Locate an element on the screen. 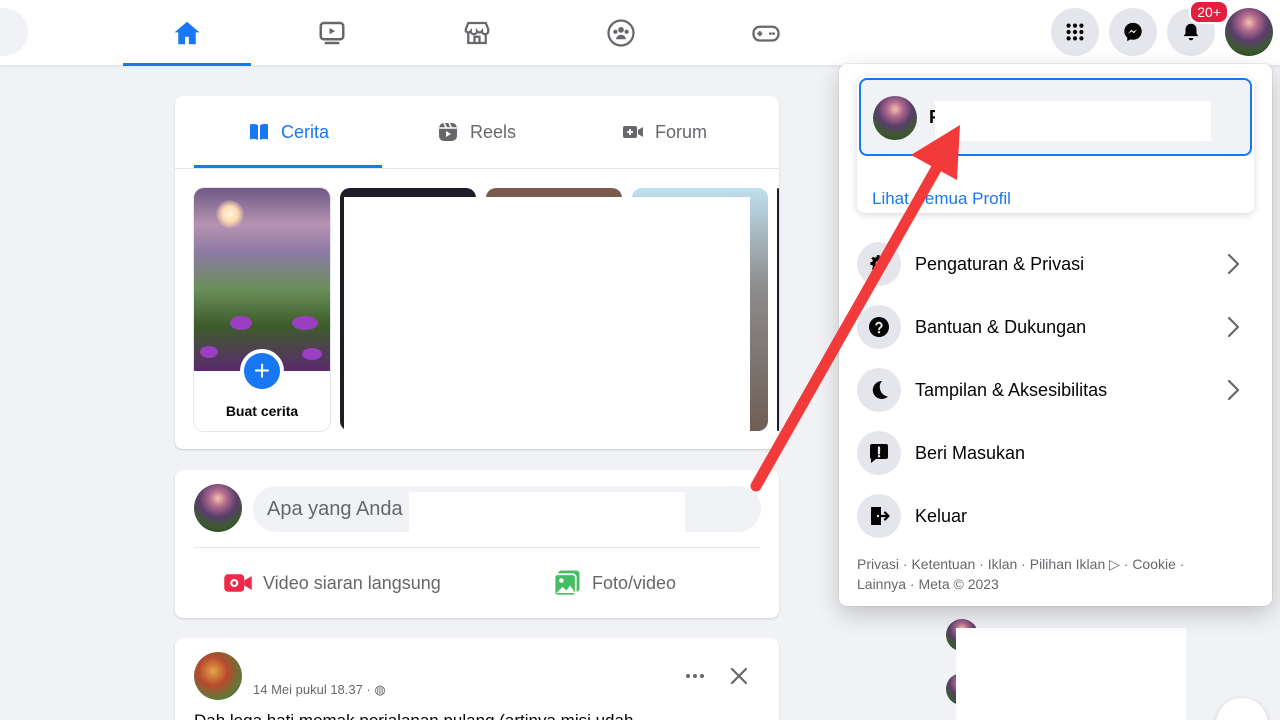  menu-item-display-accessibility: Tampilan & Aksesibilitas is located at coordinates (1057, 390).